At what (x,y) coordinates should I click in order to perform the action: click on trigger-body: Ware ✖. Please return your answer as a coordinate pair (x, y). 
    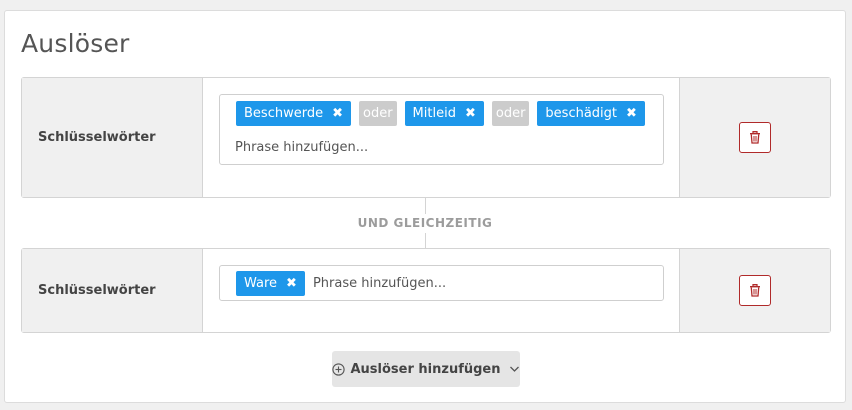
    Looking at the image, I should click on (441, 290).